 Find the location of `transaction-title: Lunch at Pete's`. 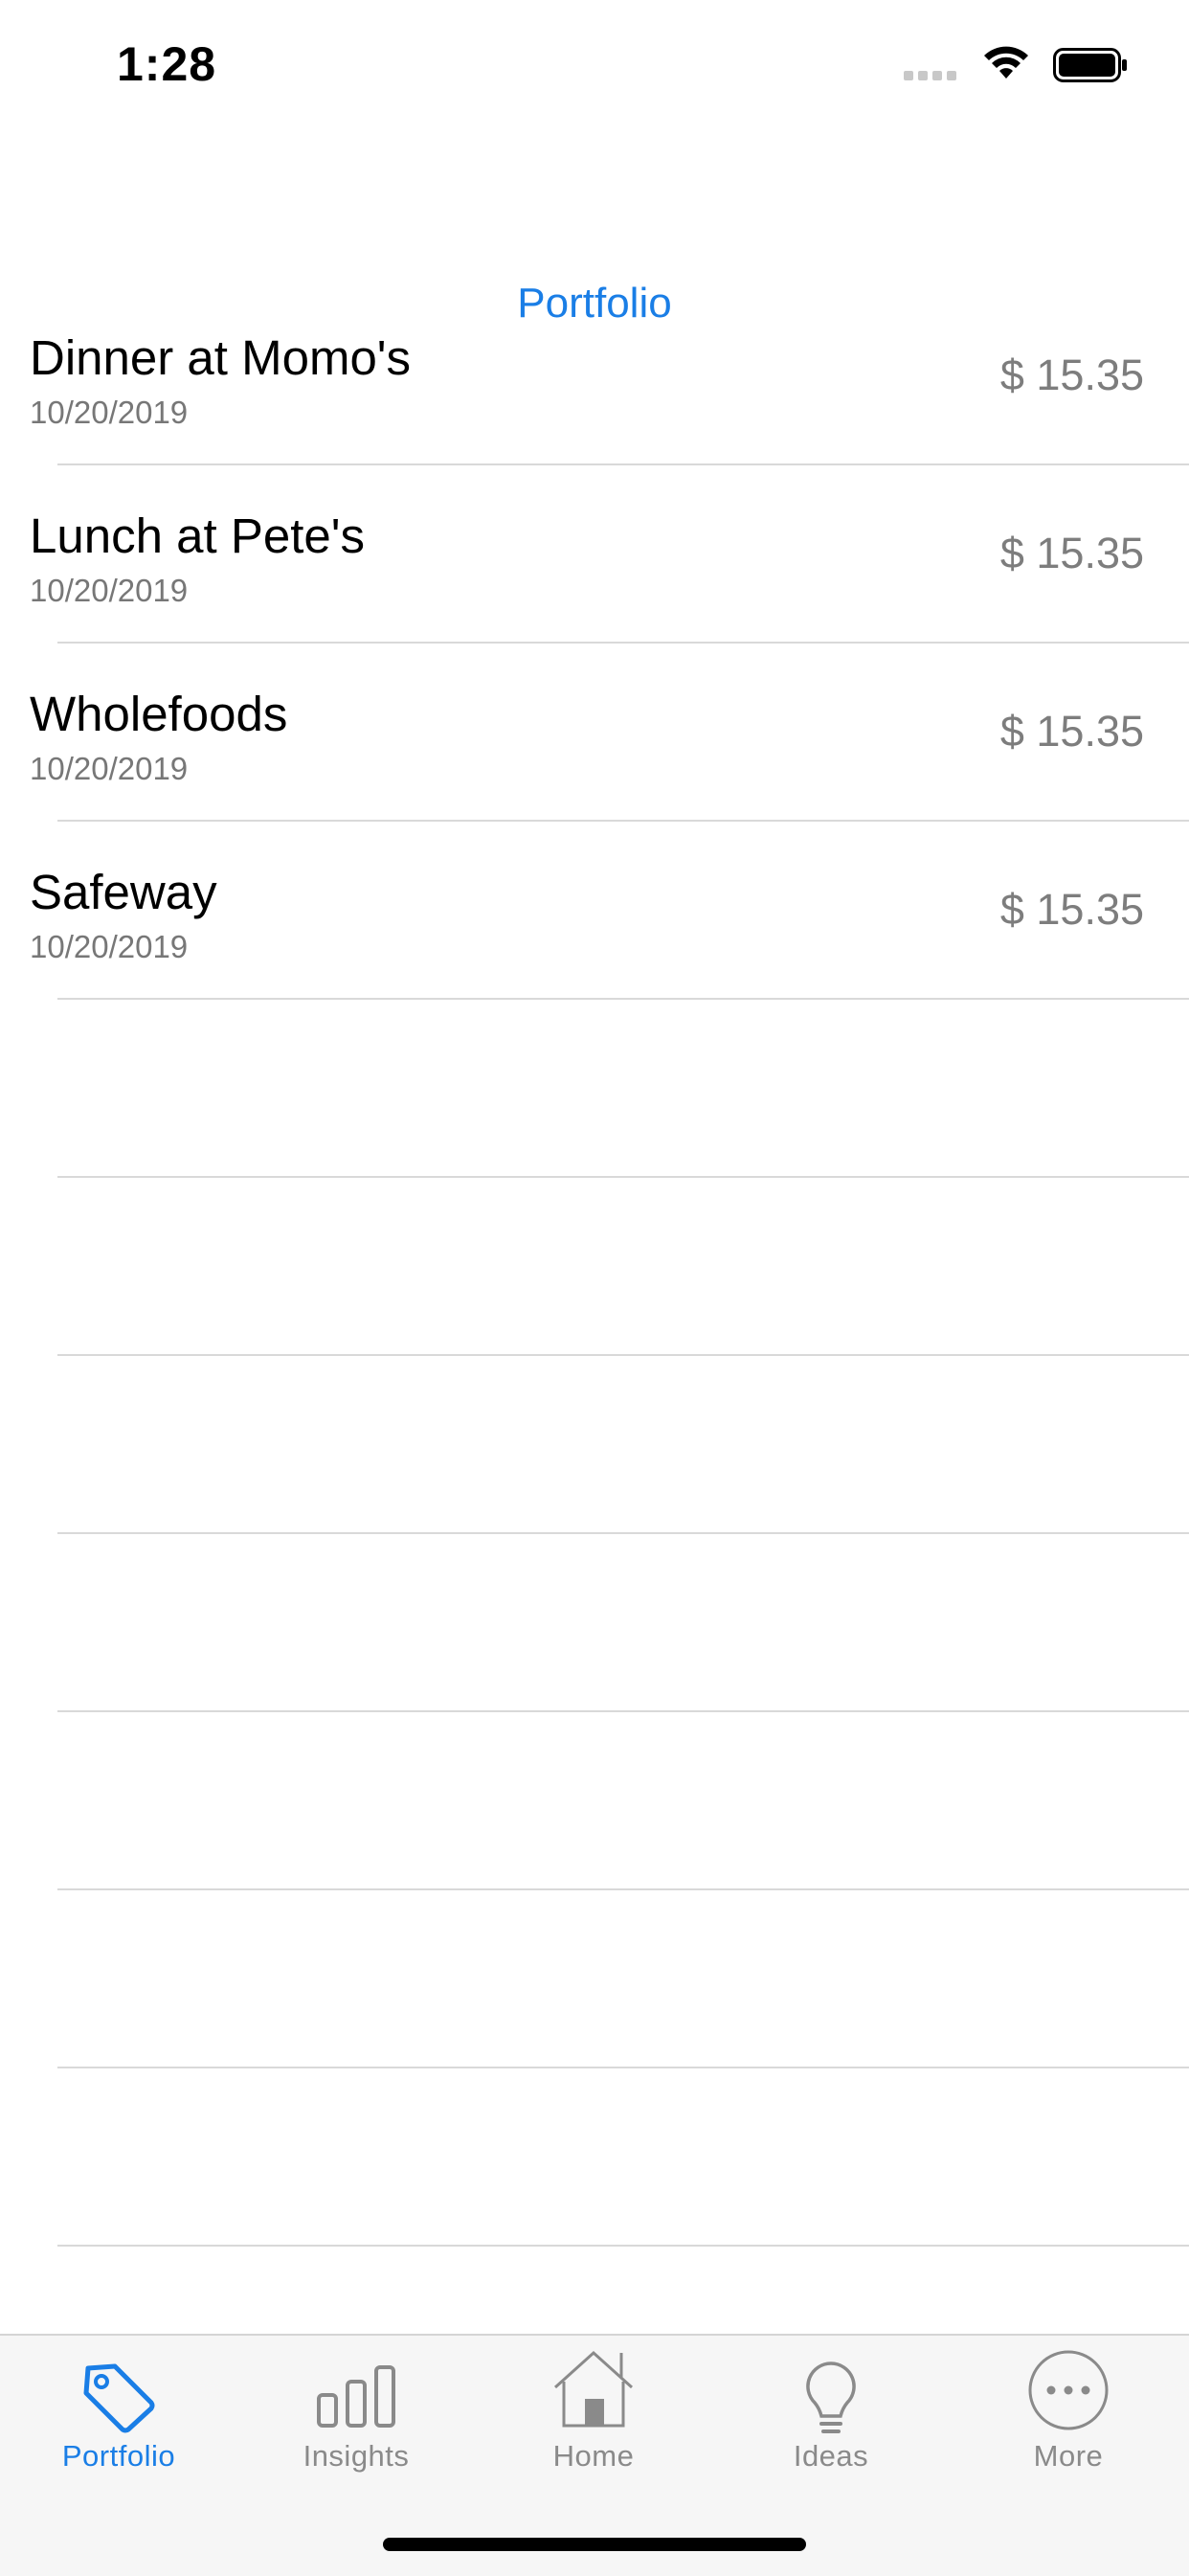

transaction-title: Lunch at Pete's is located at coordinates (197, 535).